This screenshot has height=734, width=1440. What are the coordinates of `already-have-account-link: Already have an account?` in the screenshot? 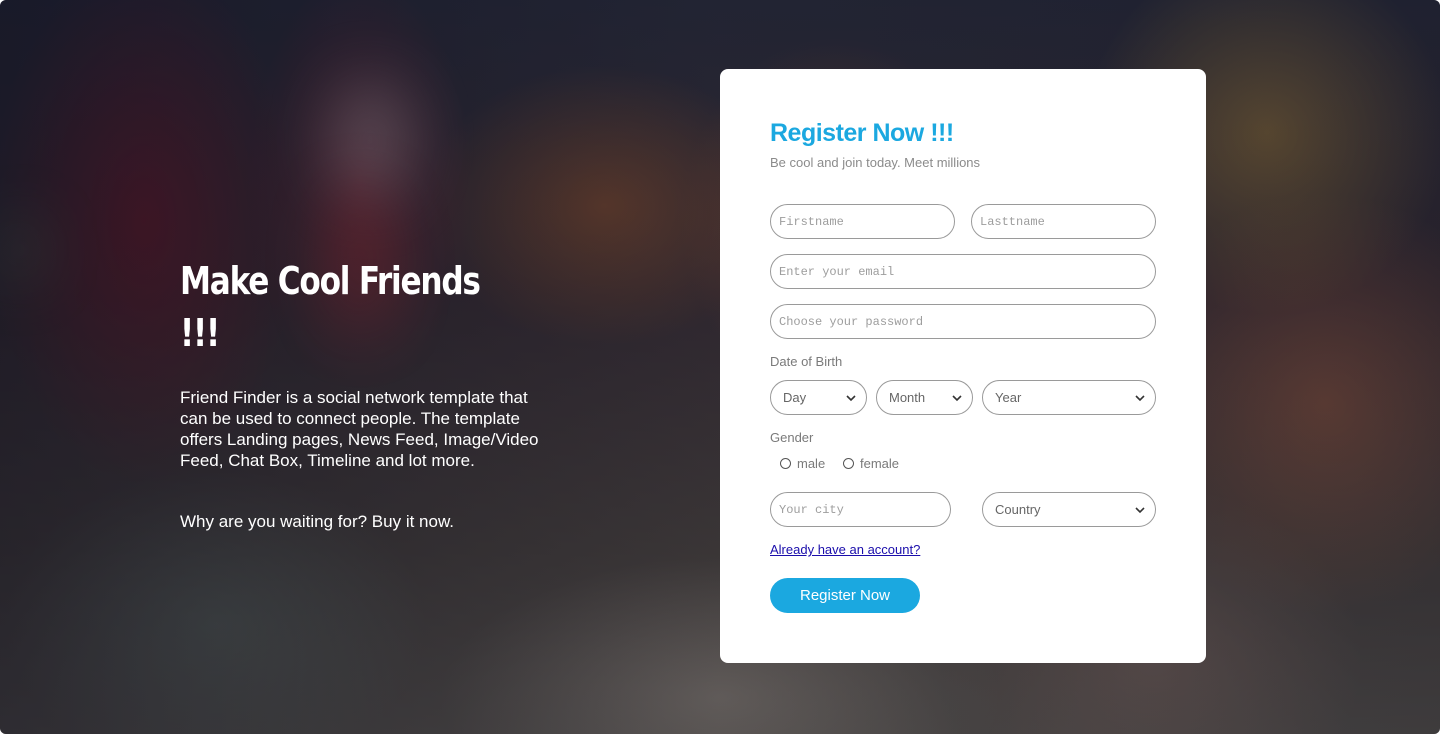 It's located at (845, 549).